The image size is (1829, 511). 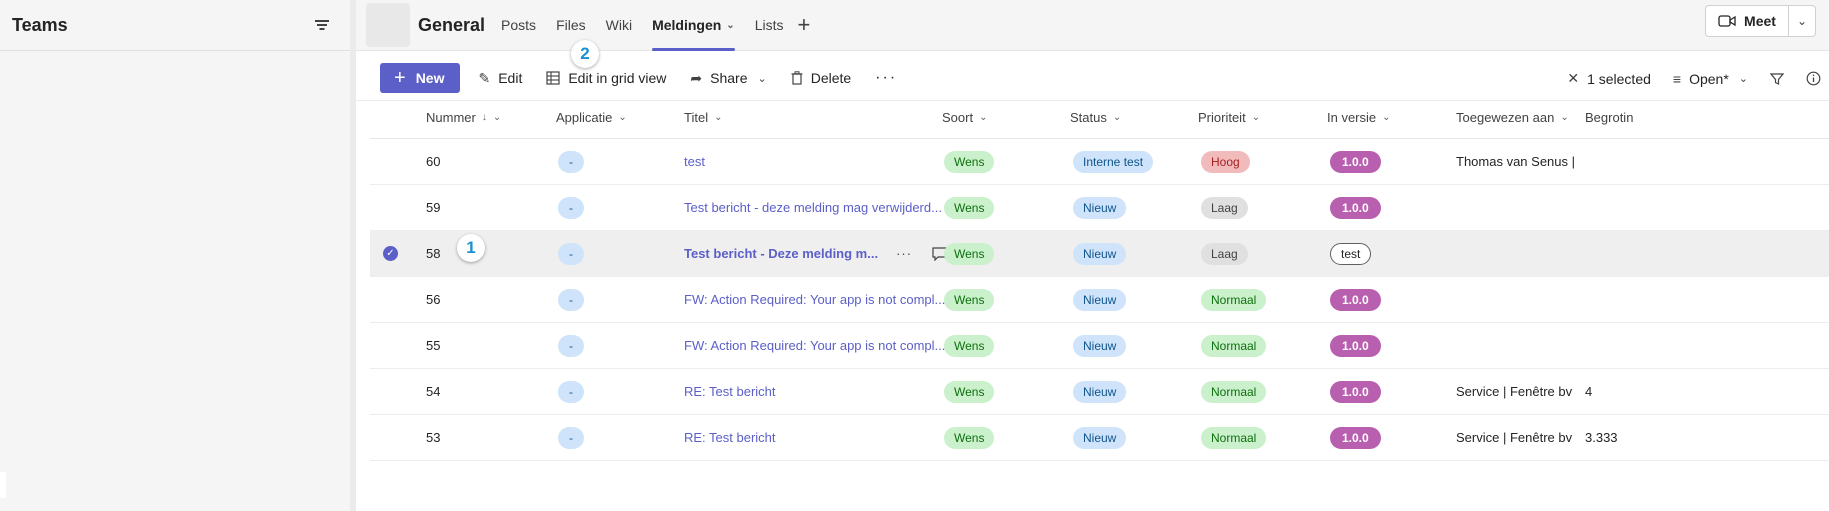 What do you see at coordinates (886, 78) in the screenshot?
I see `more-options-button: ···` at bounding box center [886, 78].